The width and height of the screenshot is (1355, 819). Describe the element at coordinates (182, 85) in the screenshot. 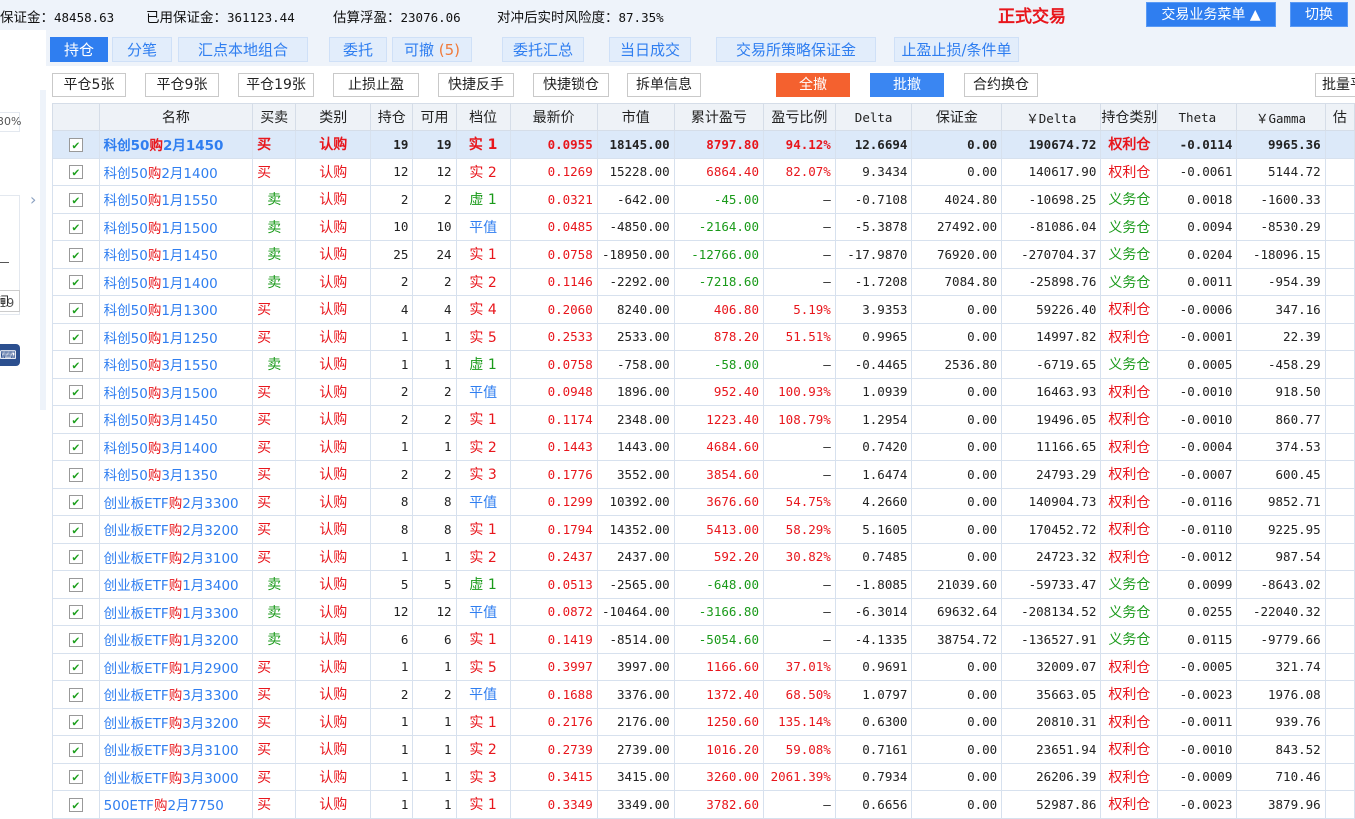

I see `close-9-button: 平仓9张` at that location.